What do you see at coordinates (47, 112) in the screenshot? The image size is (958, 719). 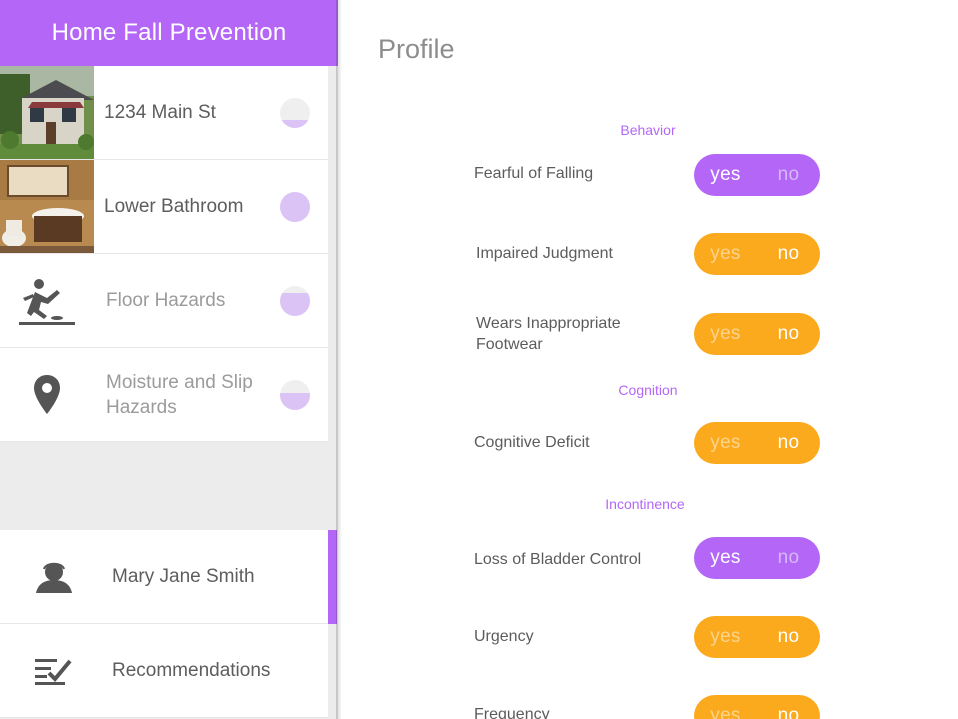 I see `house-photo` at bounding box center [47, 112].